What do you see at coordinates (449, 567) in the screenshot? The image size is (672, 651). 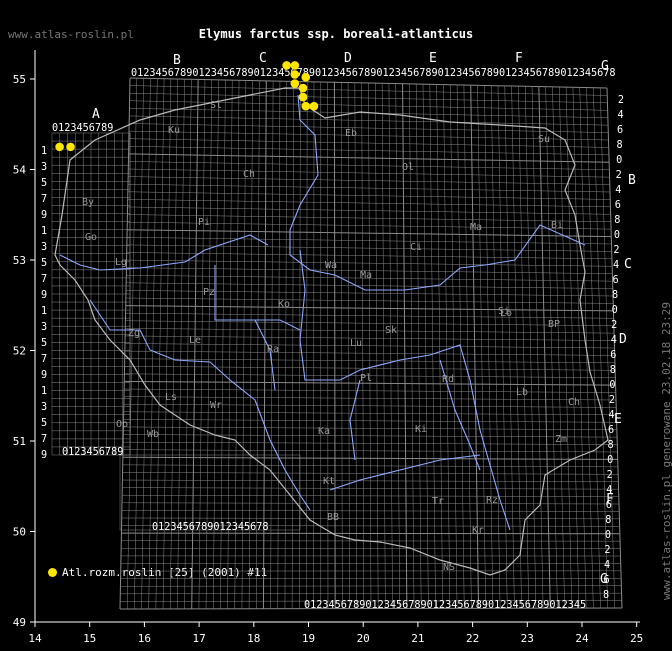 I see `region-code-label: NS` at bounding box center [449, 567].